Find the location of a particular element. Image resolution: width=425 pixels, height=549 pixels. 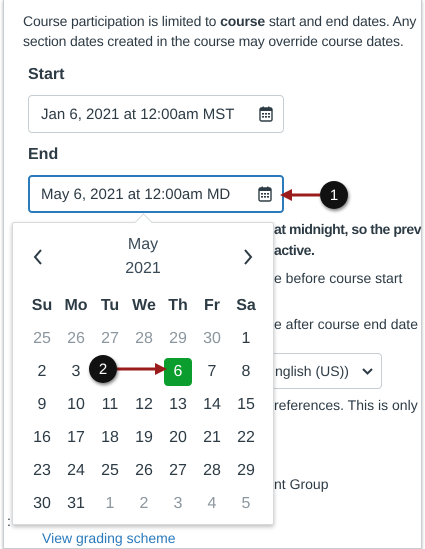

calendar-day: 7 is located at coordinates (212, 372).